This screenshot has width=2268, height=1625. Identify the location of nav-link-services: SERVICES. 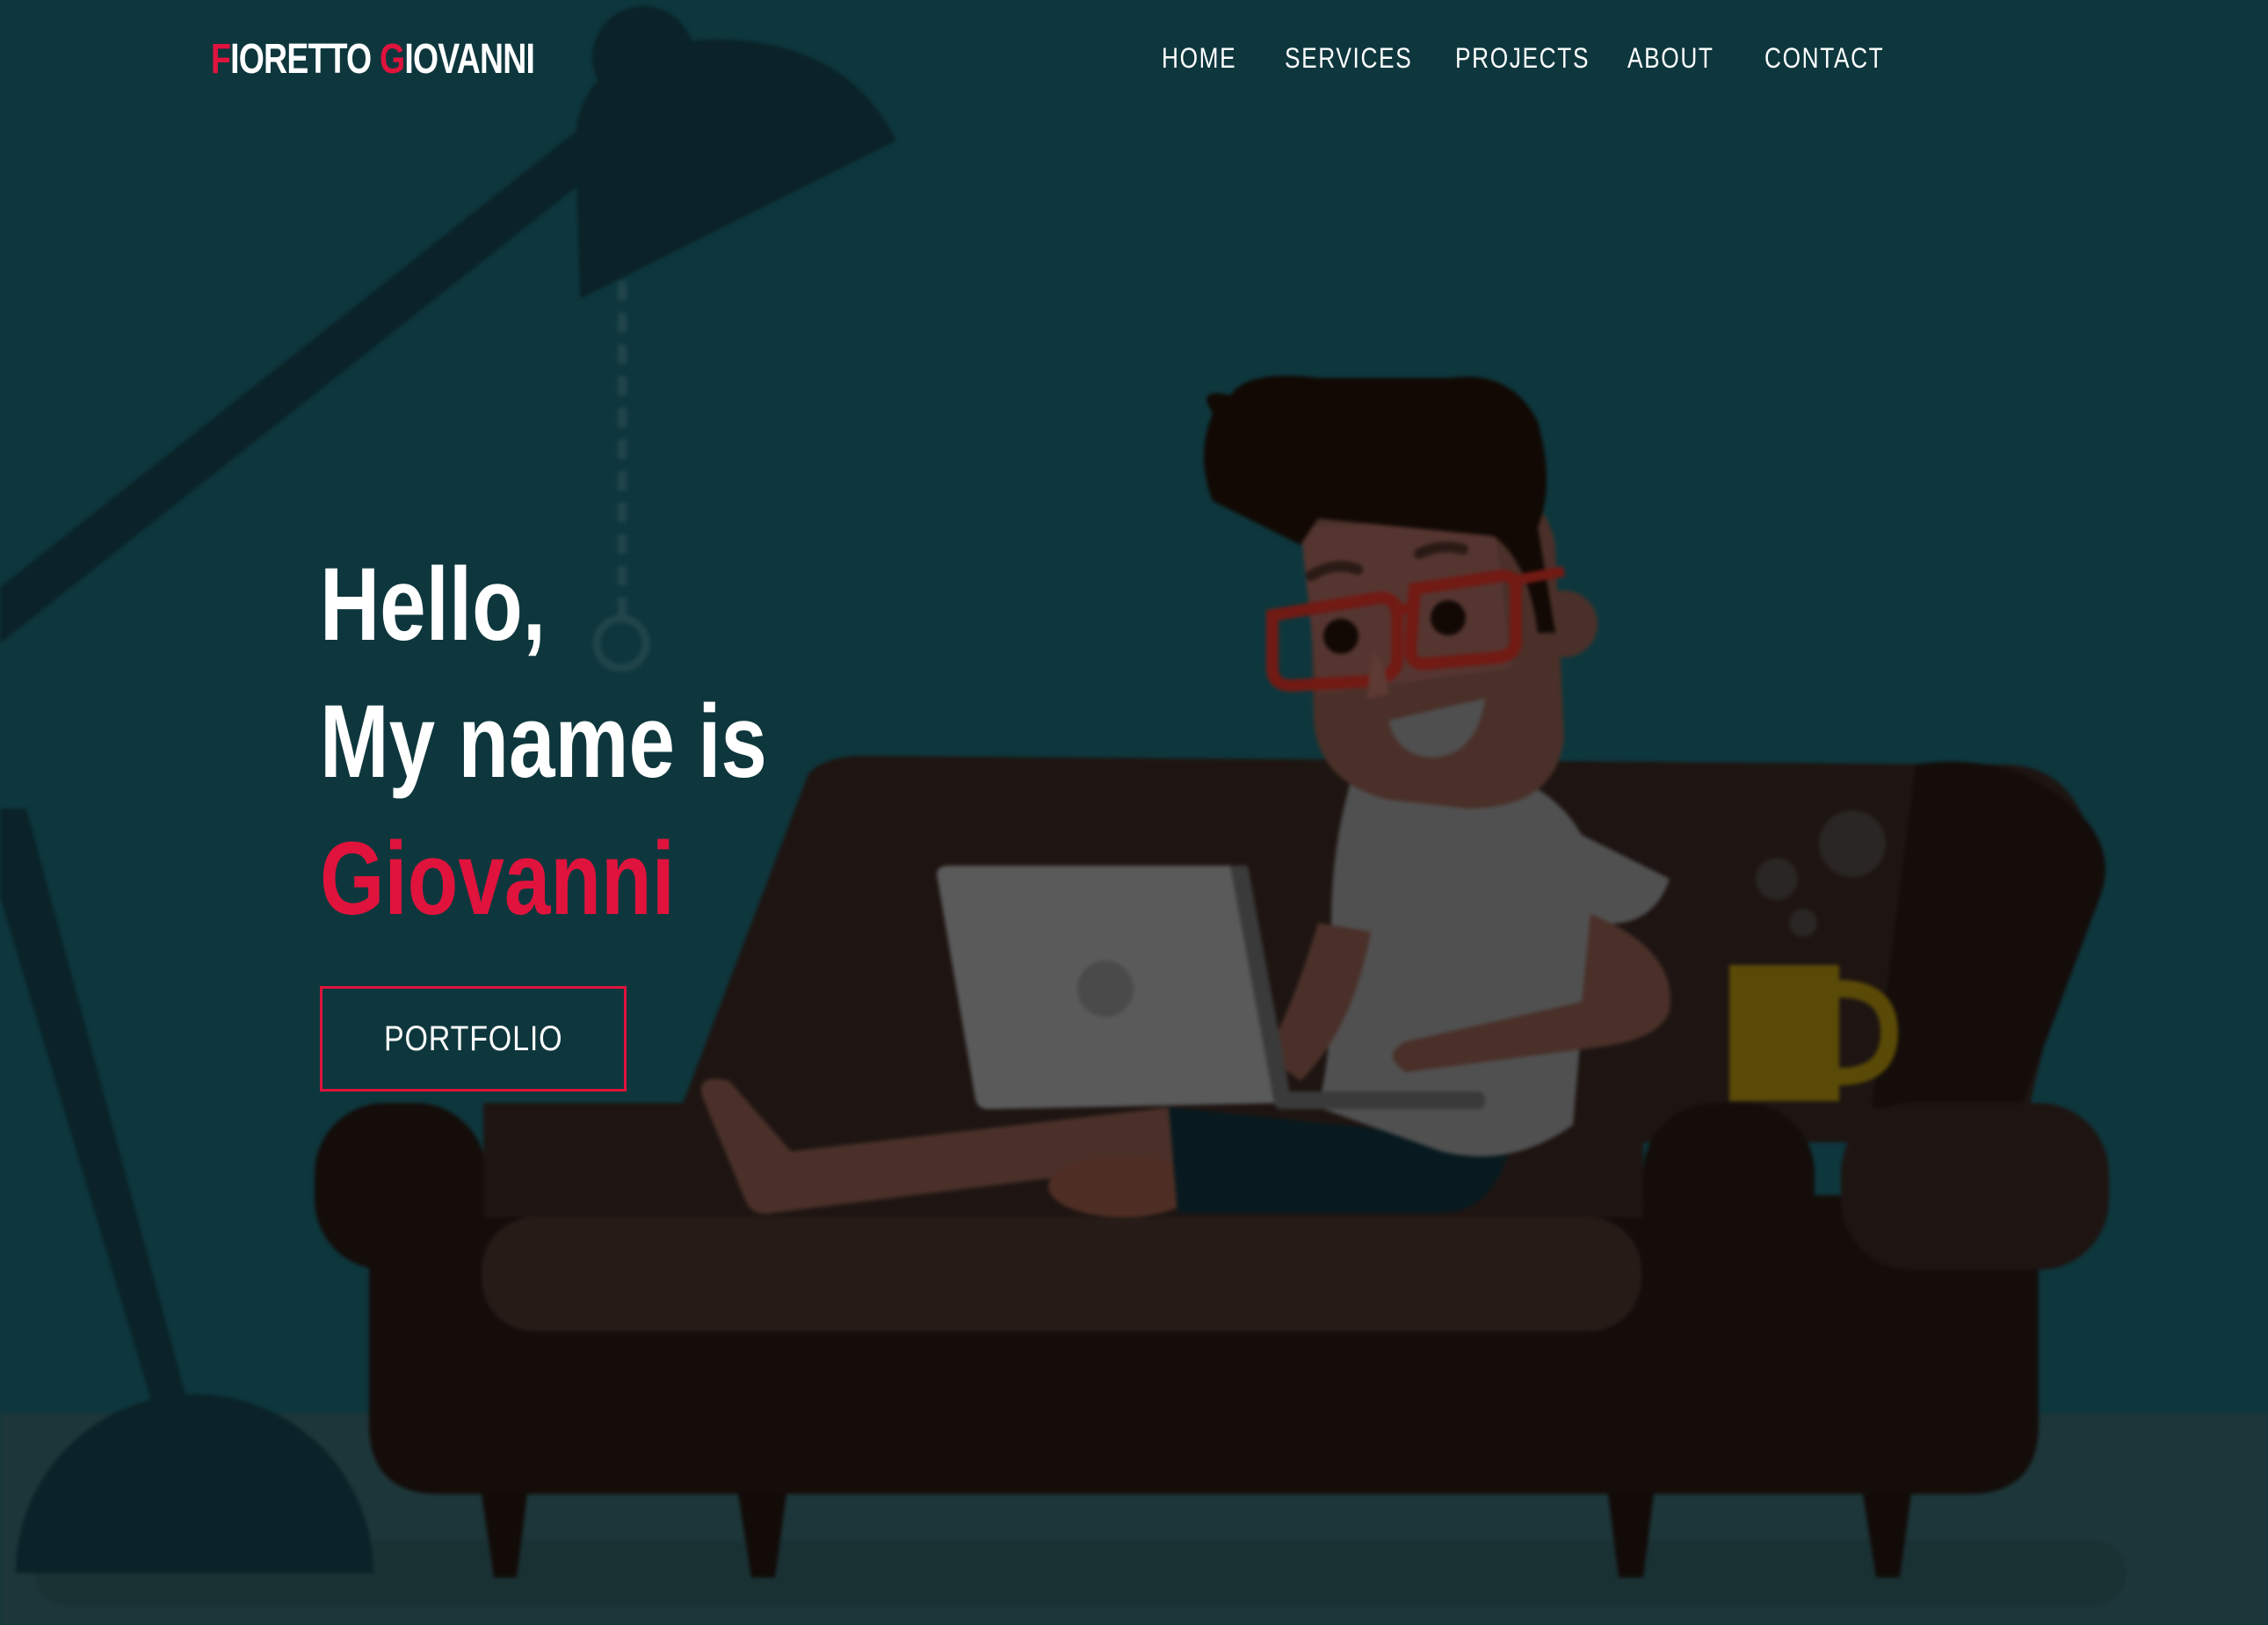
(1348, 59).